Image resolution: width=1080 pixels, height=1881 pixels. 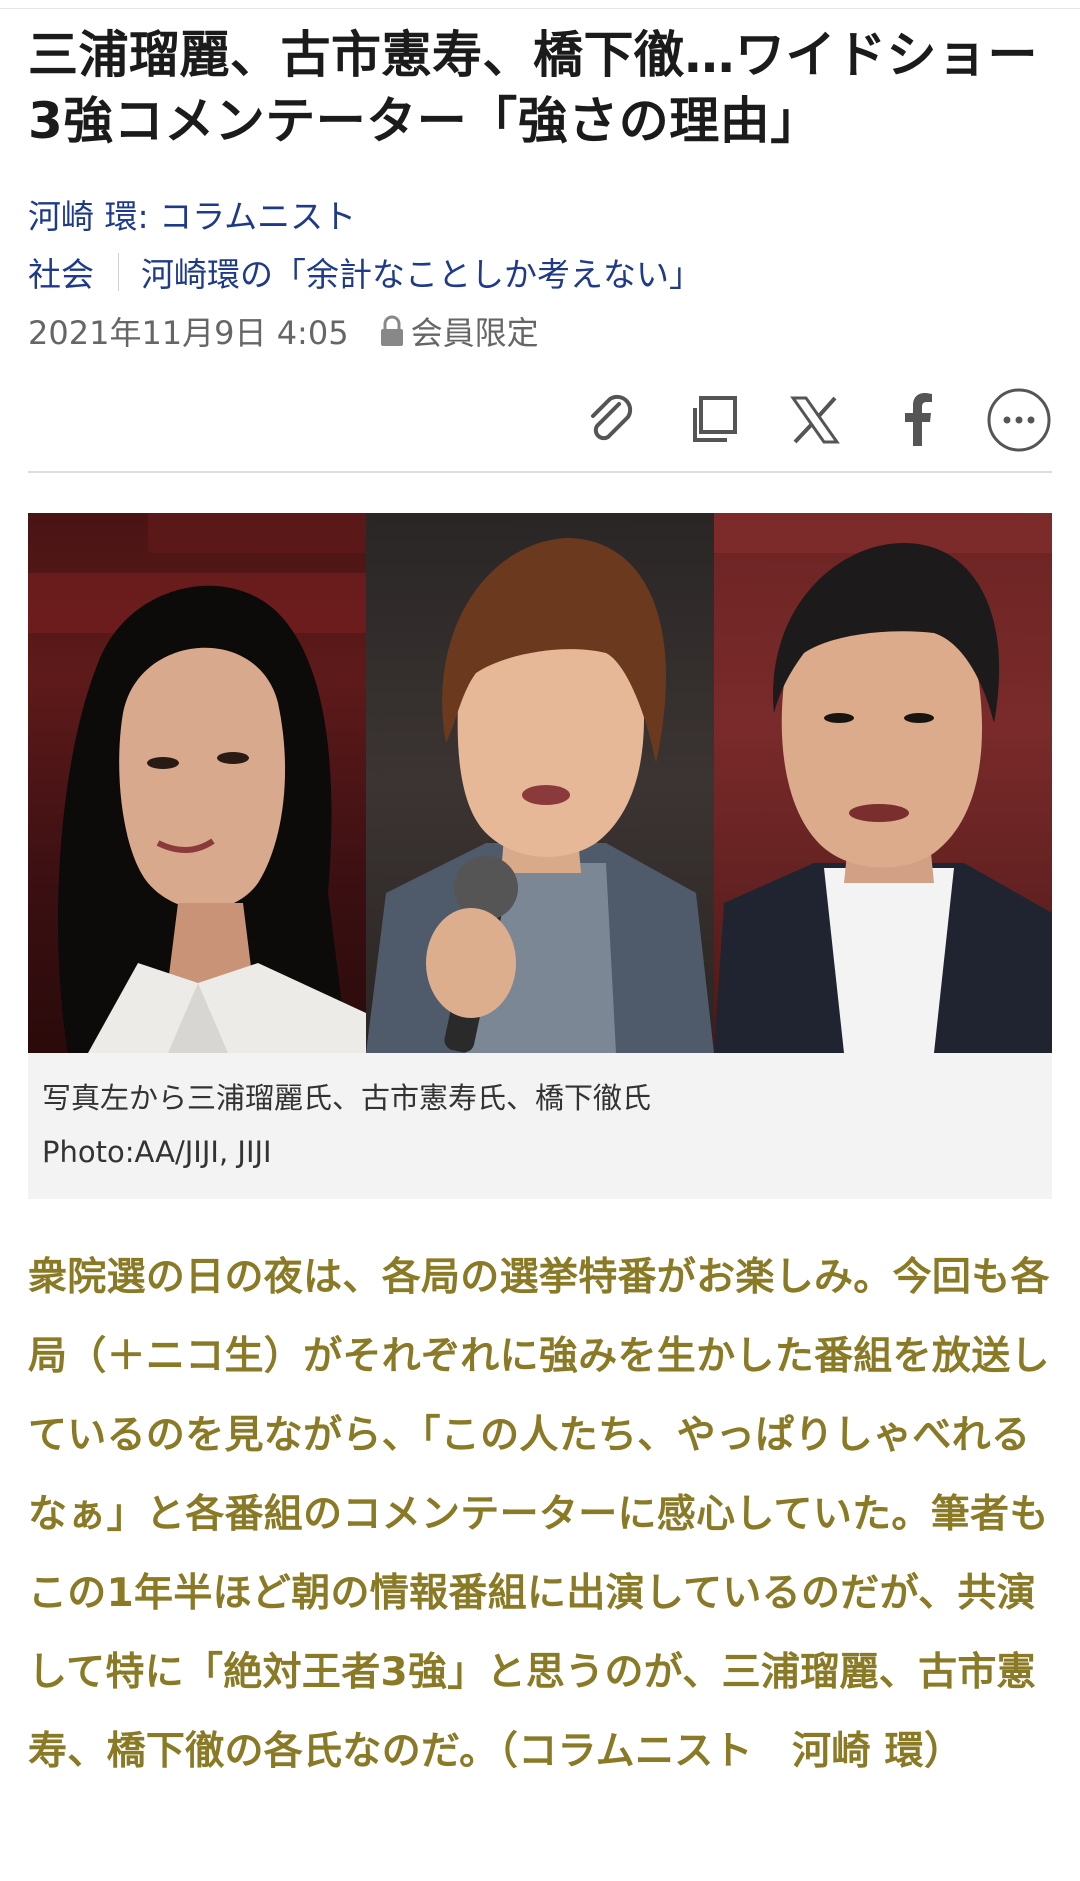 What do you see at coordinates (611, 420) in the screenshot?
I see `paperclip-icon` at bounding box center [611, 420].